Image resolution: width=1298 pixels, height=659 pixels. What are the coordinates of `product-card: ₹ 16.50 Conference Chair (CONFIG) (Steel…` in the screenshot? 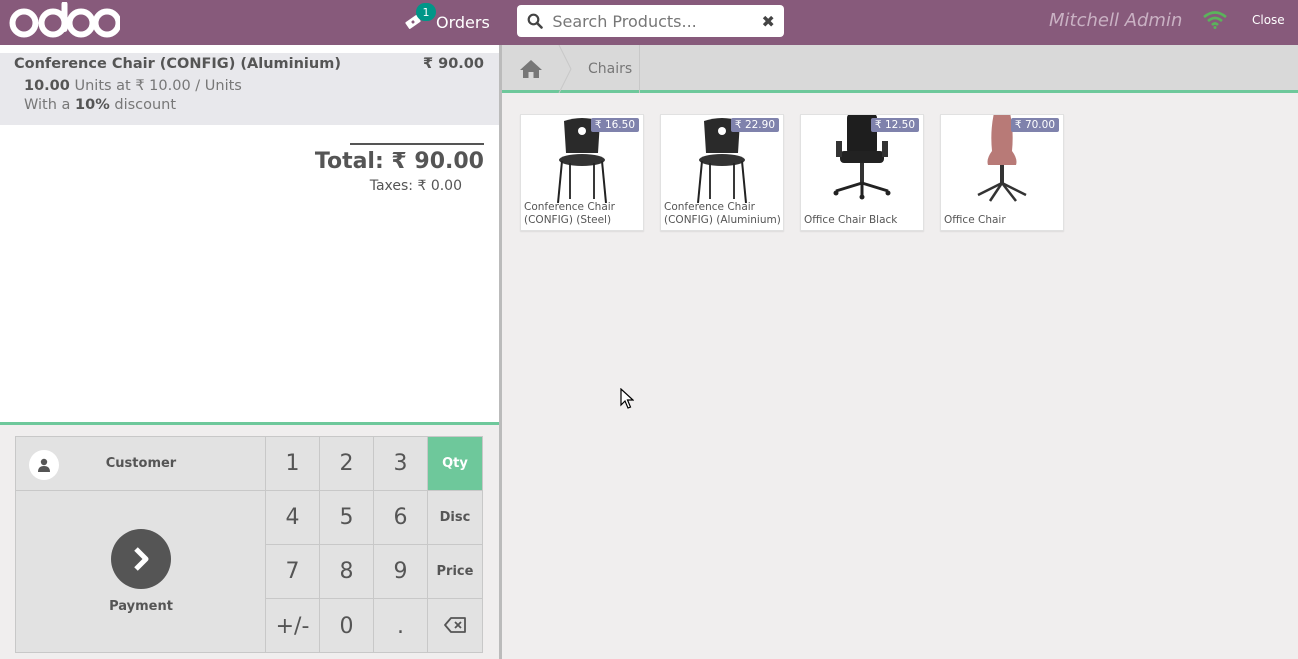 It's located at (582, 172).